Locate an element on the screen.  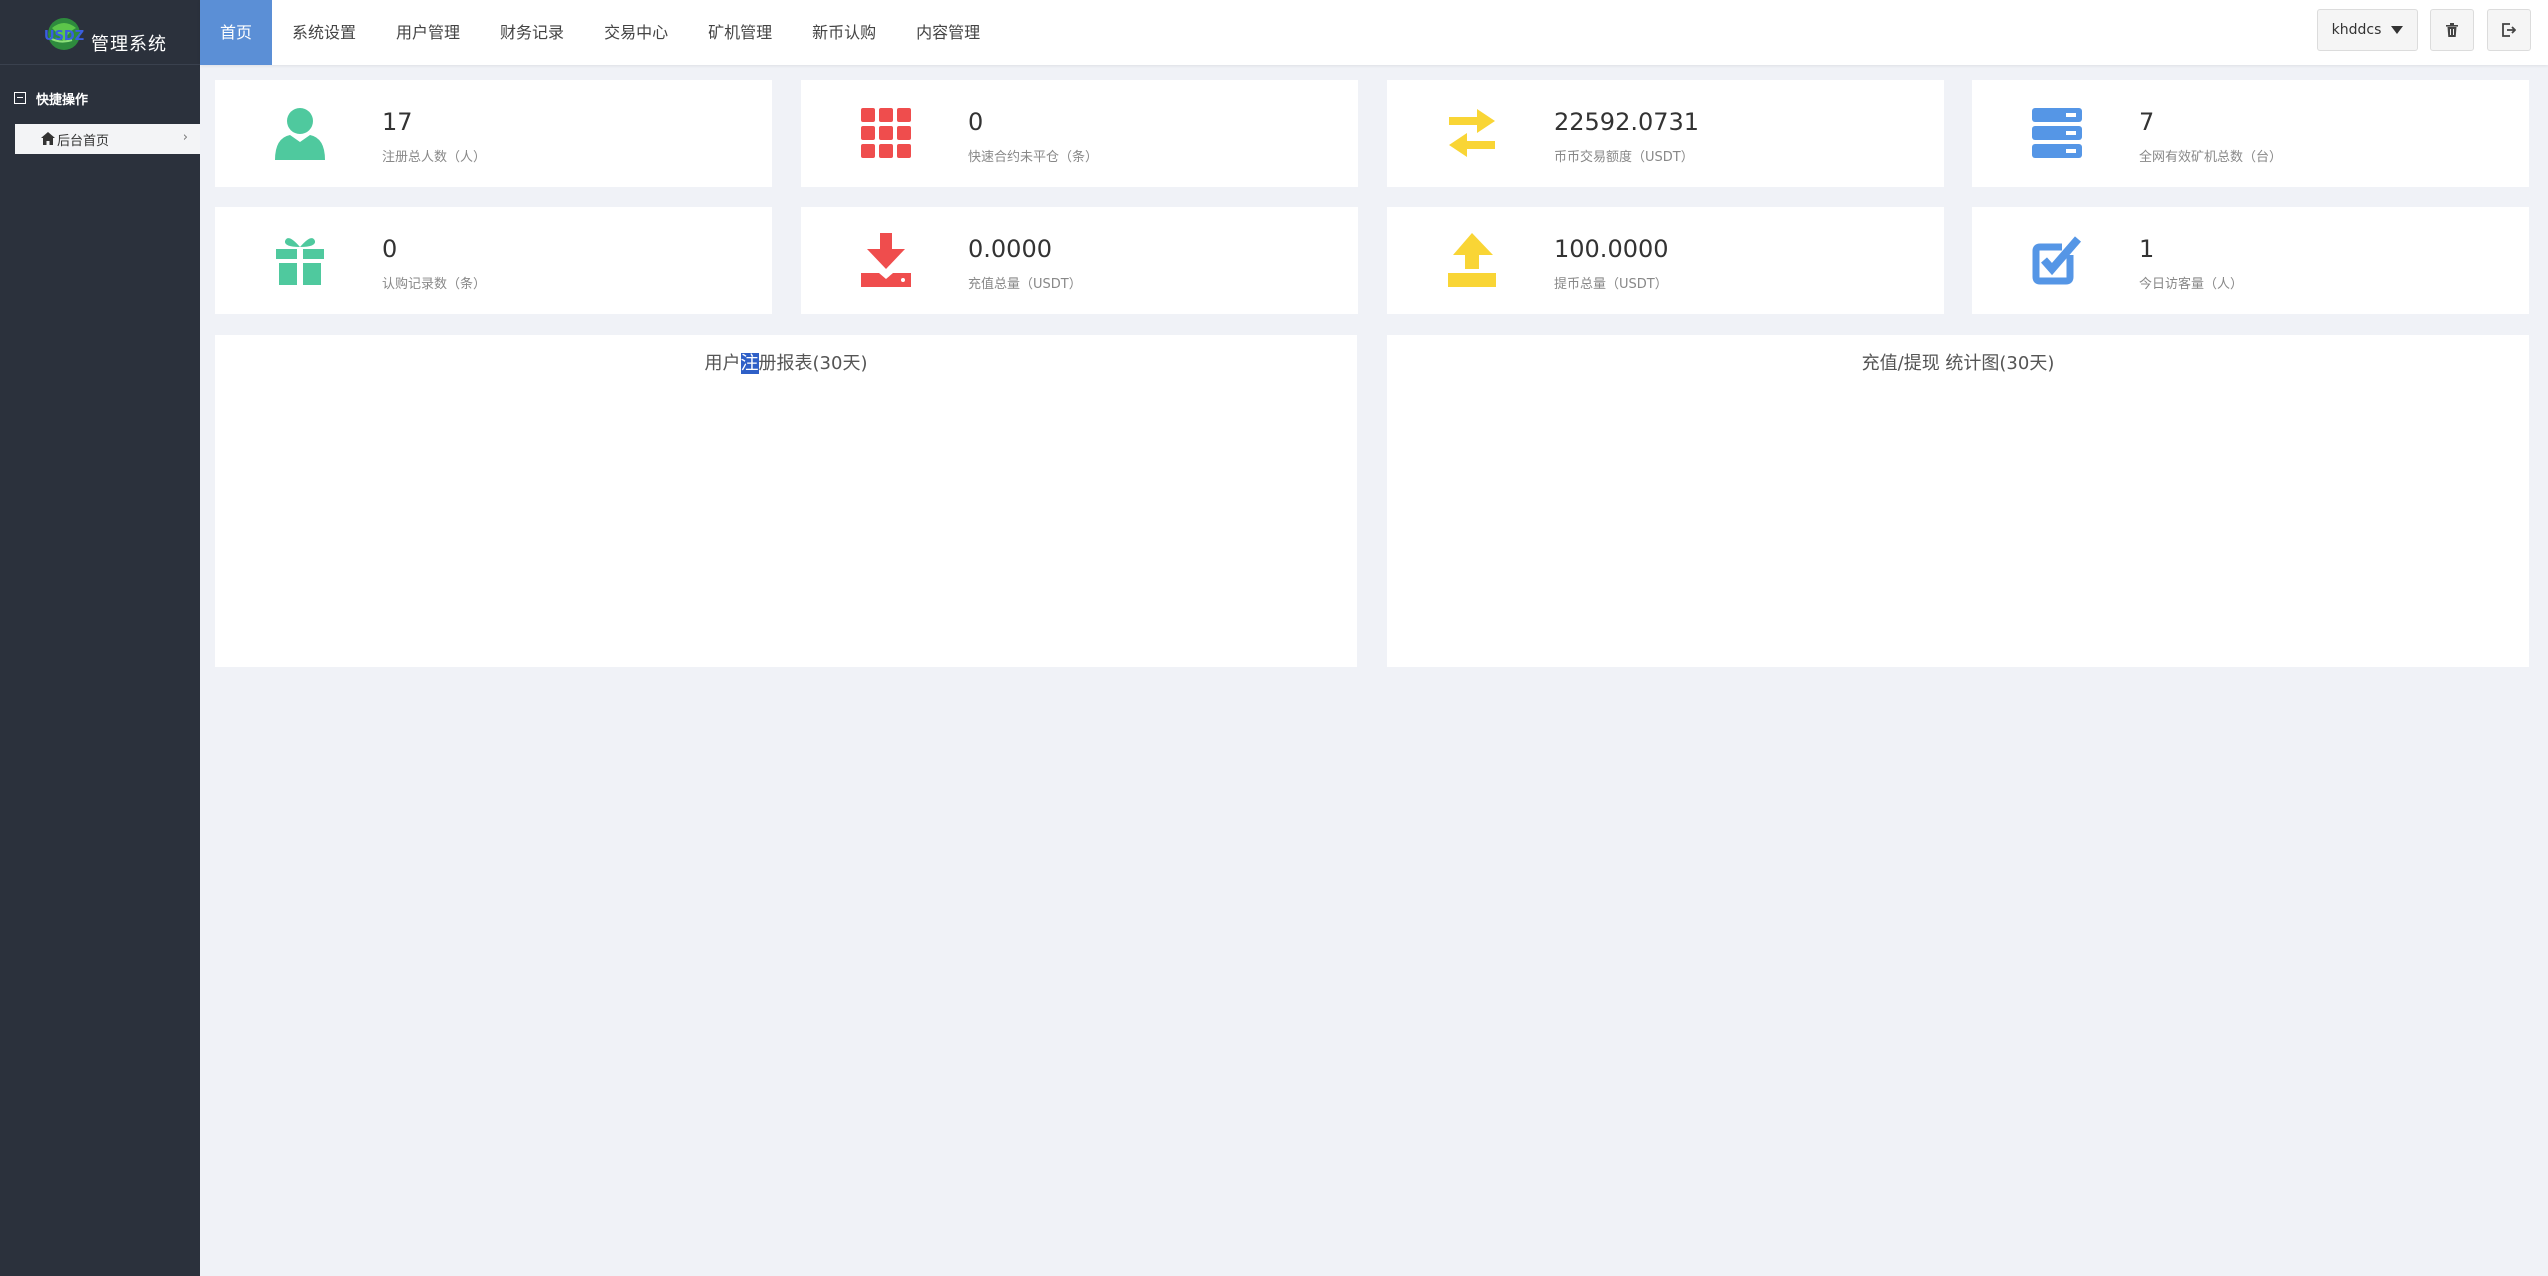
logout-icon is located at coordinates (2509, 30).